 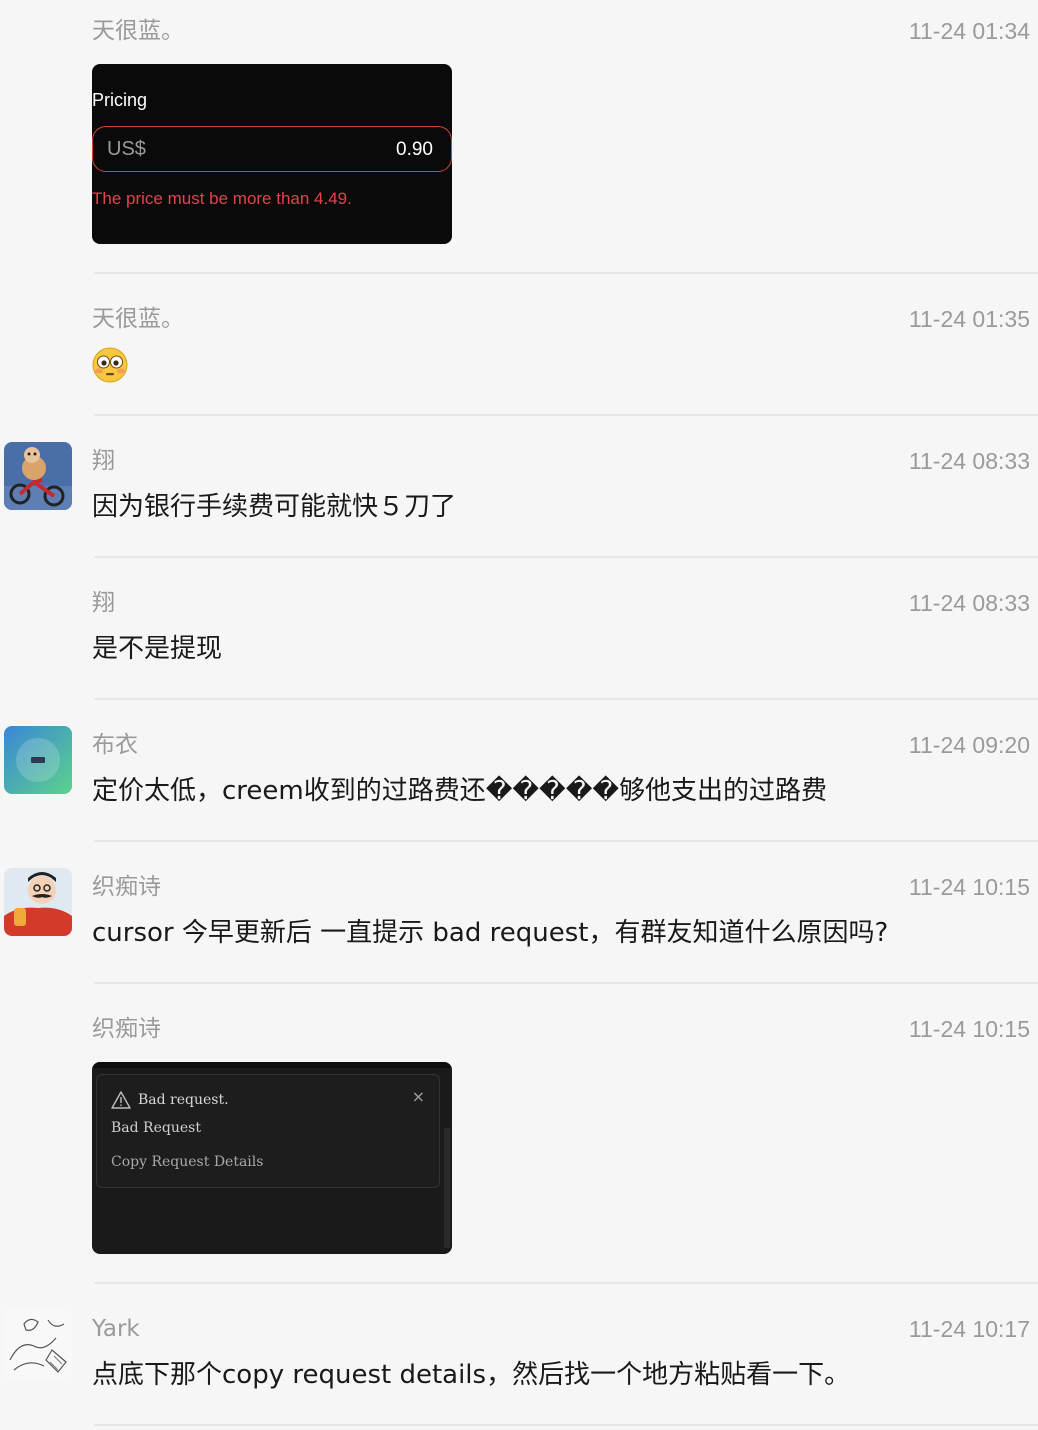 I want to click on message-text: 点底下那个copy request details，然后找一个地方粘贴看一下。, so click(x=471, y=1375).